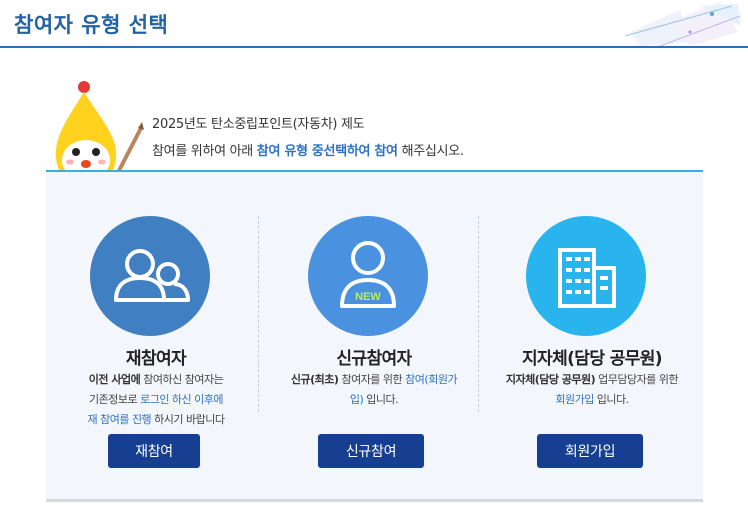 The image size is (748, 527). What do you see at coordinates (114, 399) in the screenshot?
I see `description-text: 기존정보로` at bounding box center [114, 399].